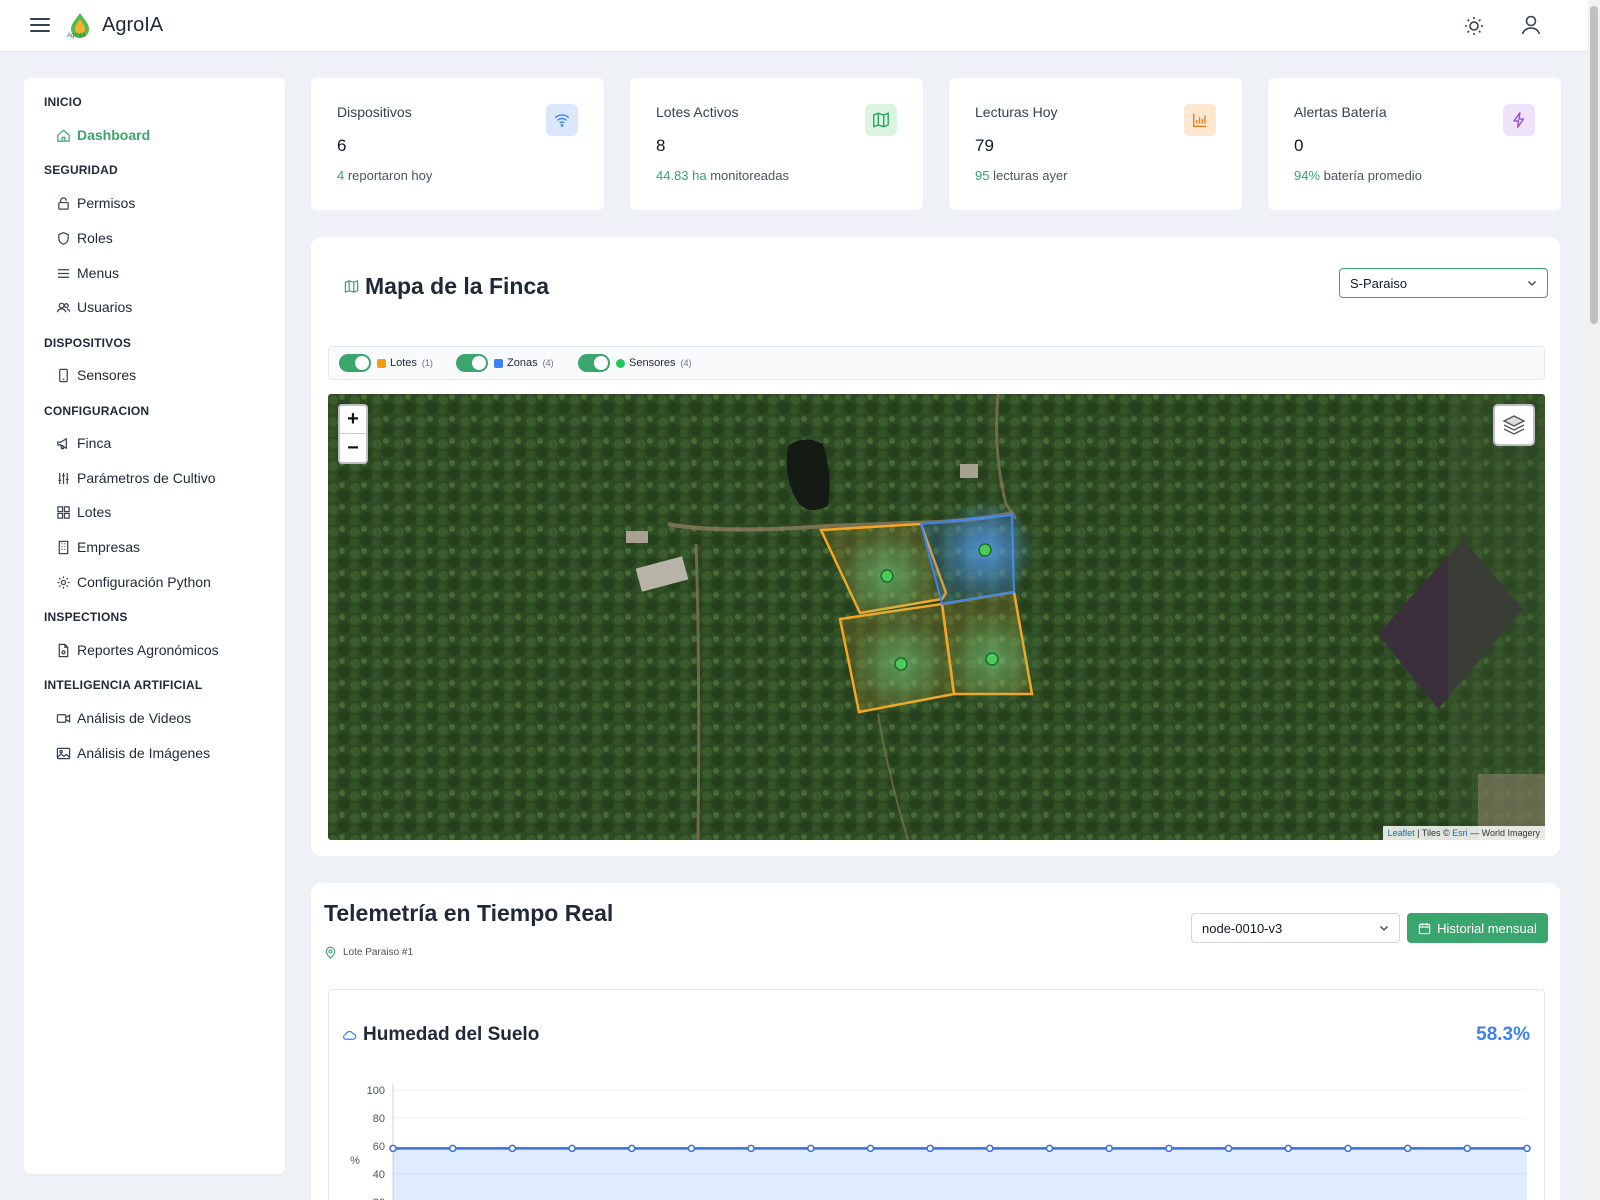 Image resolution: width=1600 pixels, height=1200 pixels. I want to click on sidebar-section-dispositivos: DISPOSITIVOS, so click(88, 343).